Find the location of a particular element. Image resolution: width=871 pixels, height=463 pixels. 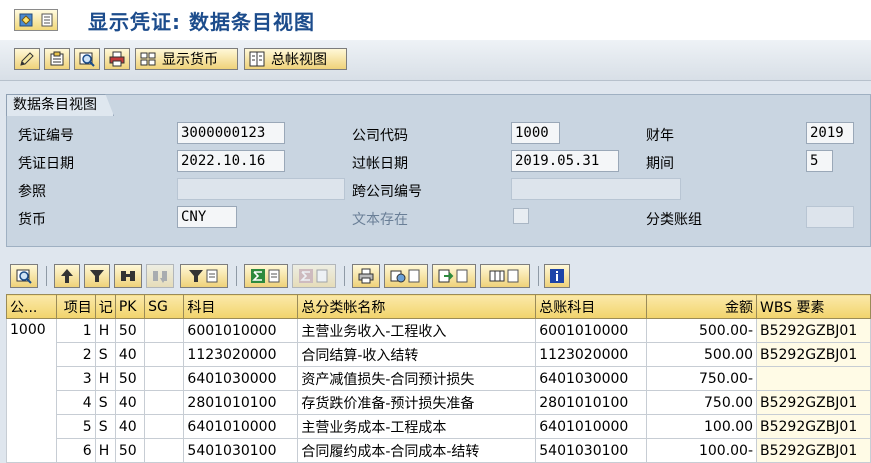

page-title: 显示凭证: 数据条目视图 is located at coordinates (201, 22).